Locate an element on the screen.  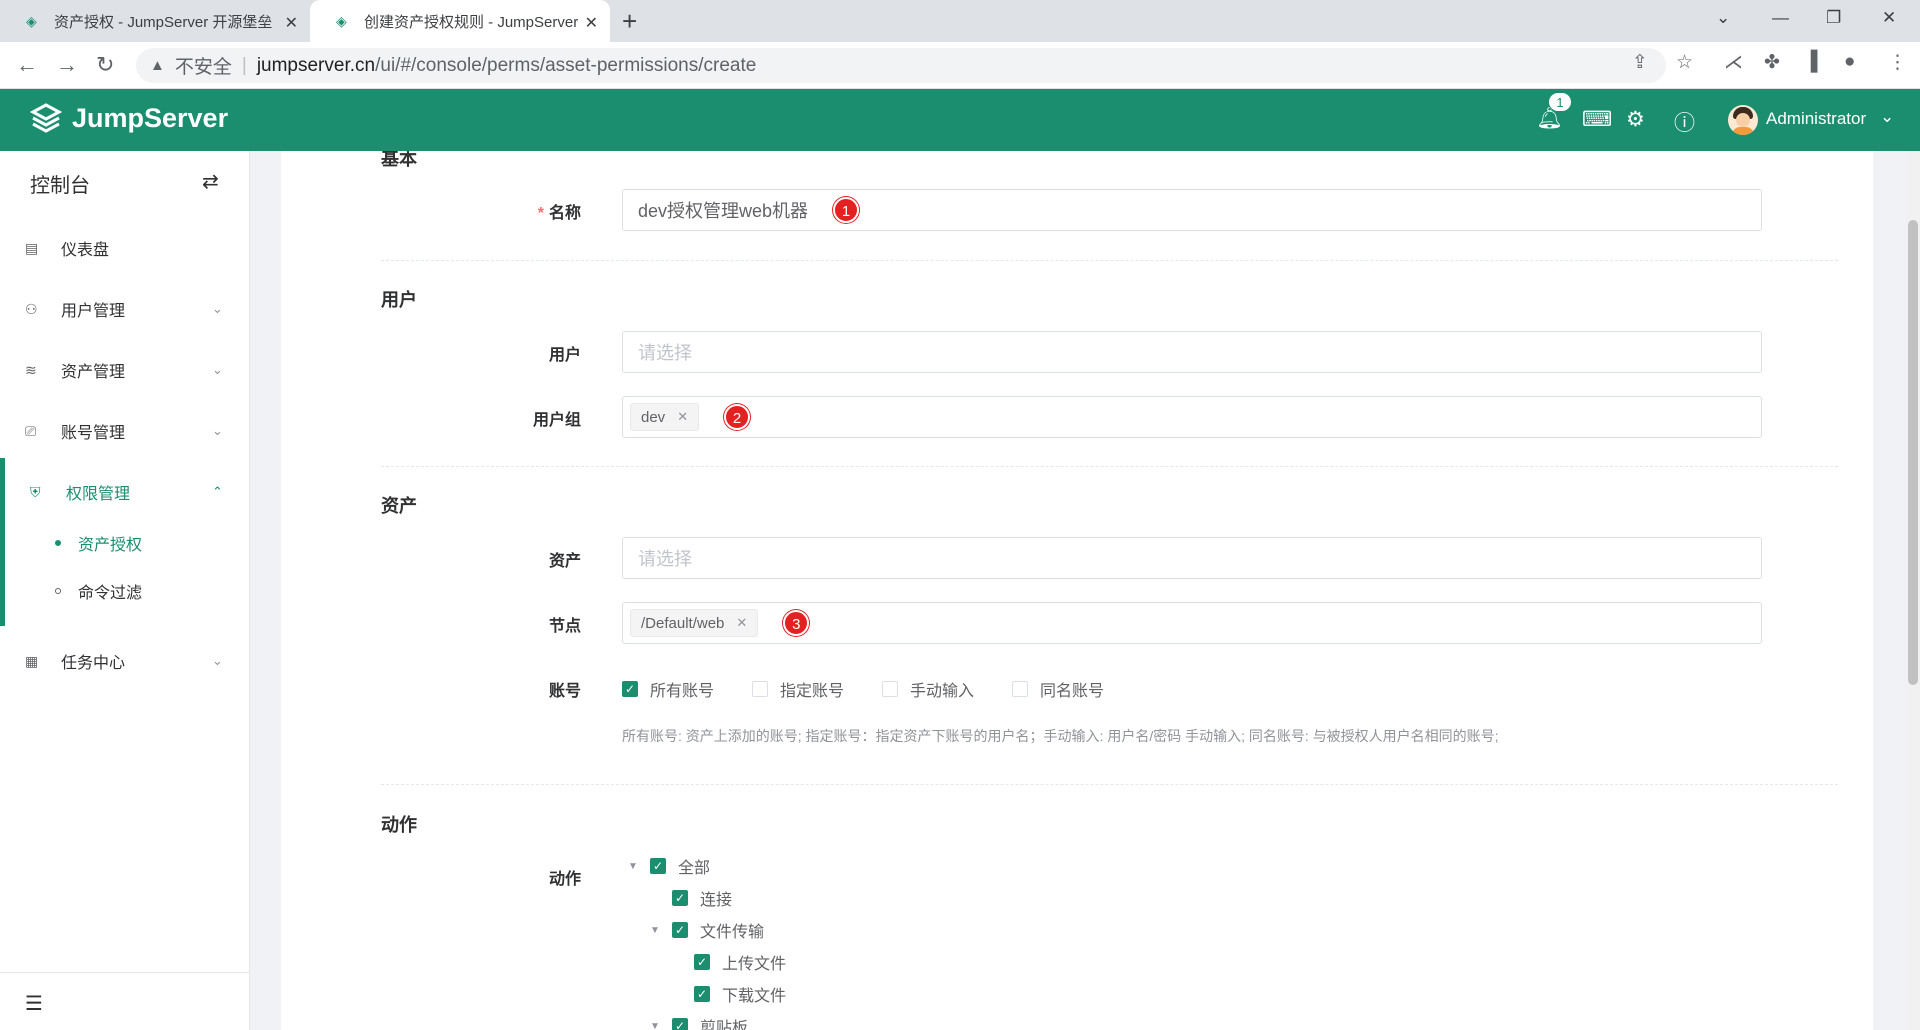
gear-icon: ⚙︎ is located at coordinates (1635, 119).